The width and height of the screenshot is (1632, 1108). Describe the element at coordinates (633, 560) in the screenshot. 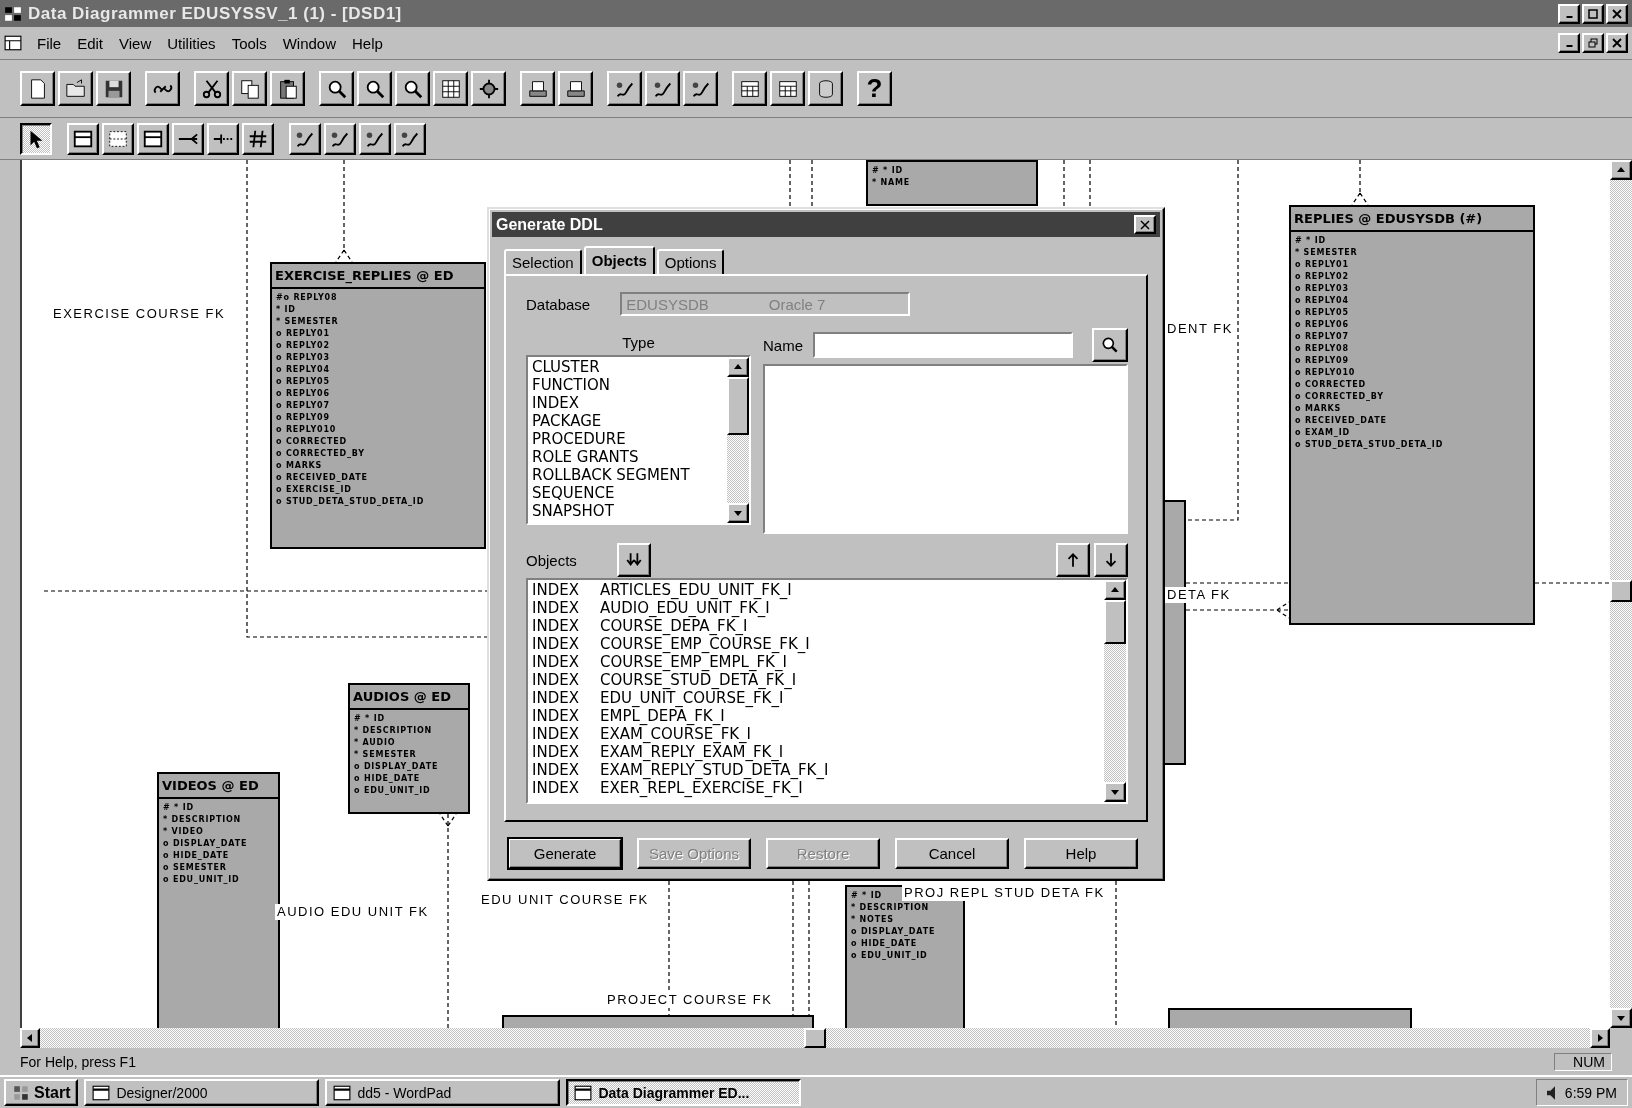

I see `add-all-button` at that location.